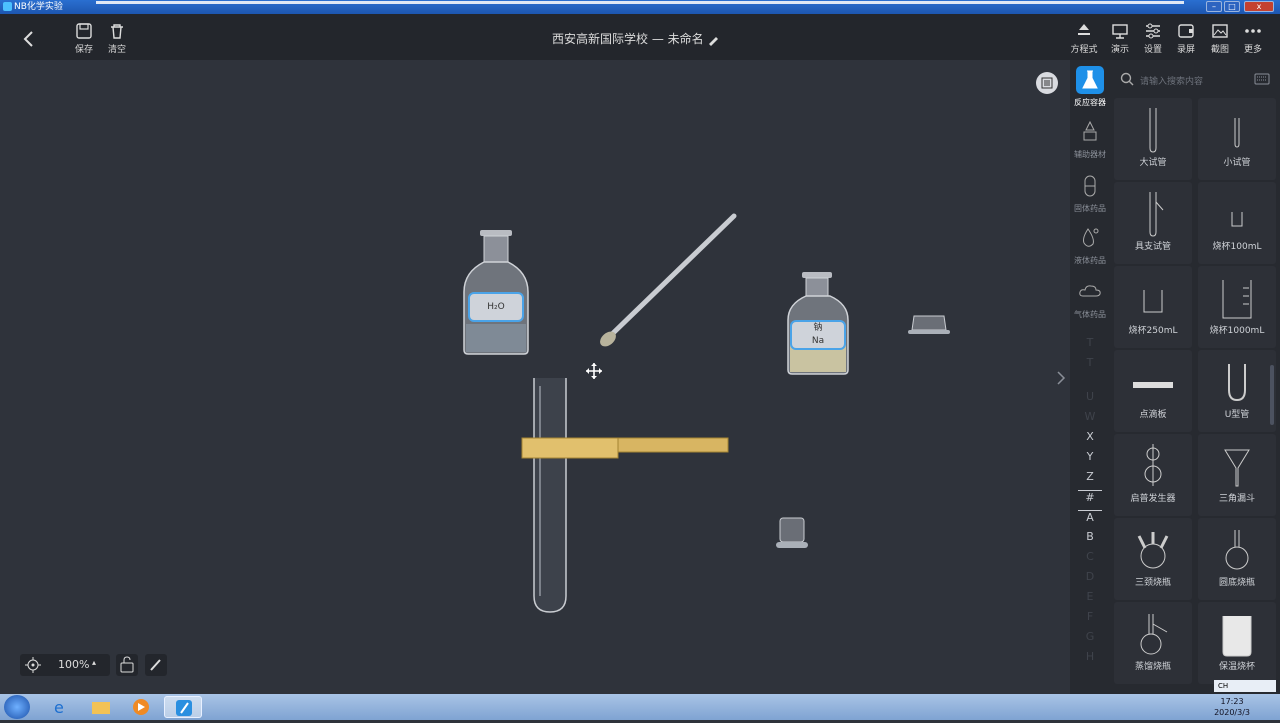  I want to click on equipment-item-u-tube: U型管, so click(1237, 391).